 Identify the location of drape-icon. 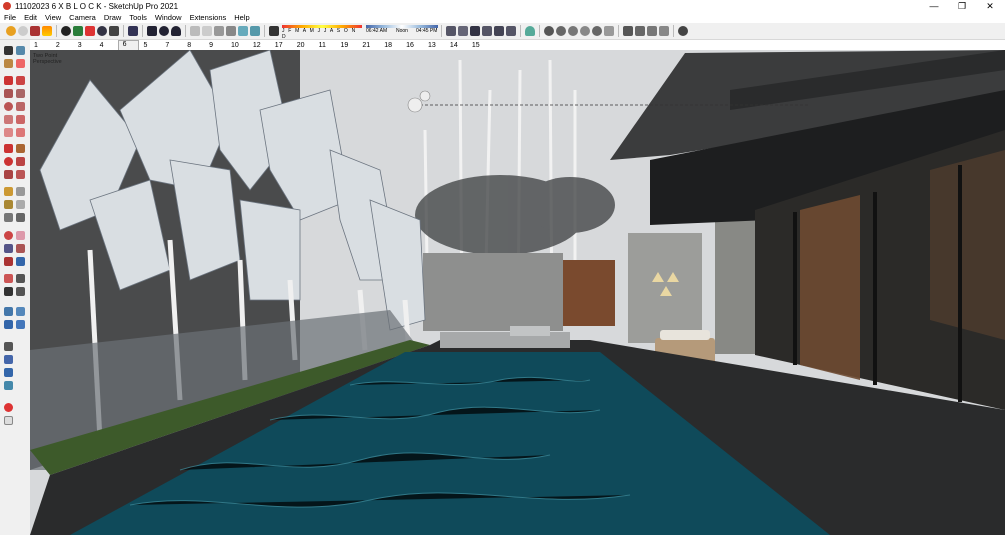
(8, 359).